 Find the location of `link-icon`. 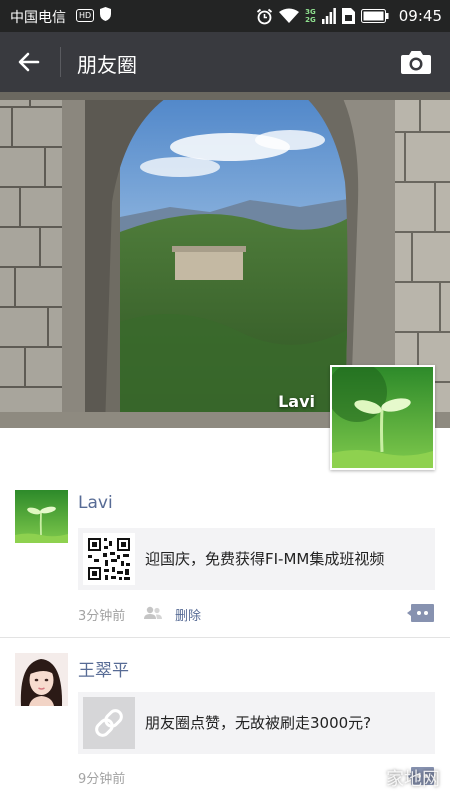

link-icon is located at coordinates (109, 723).